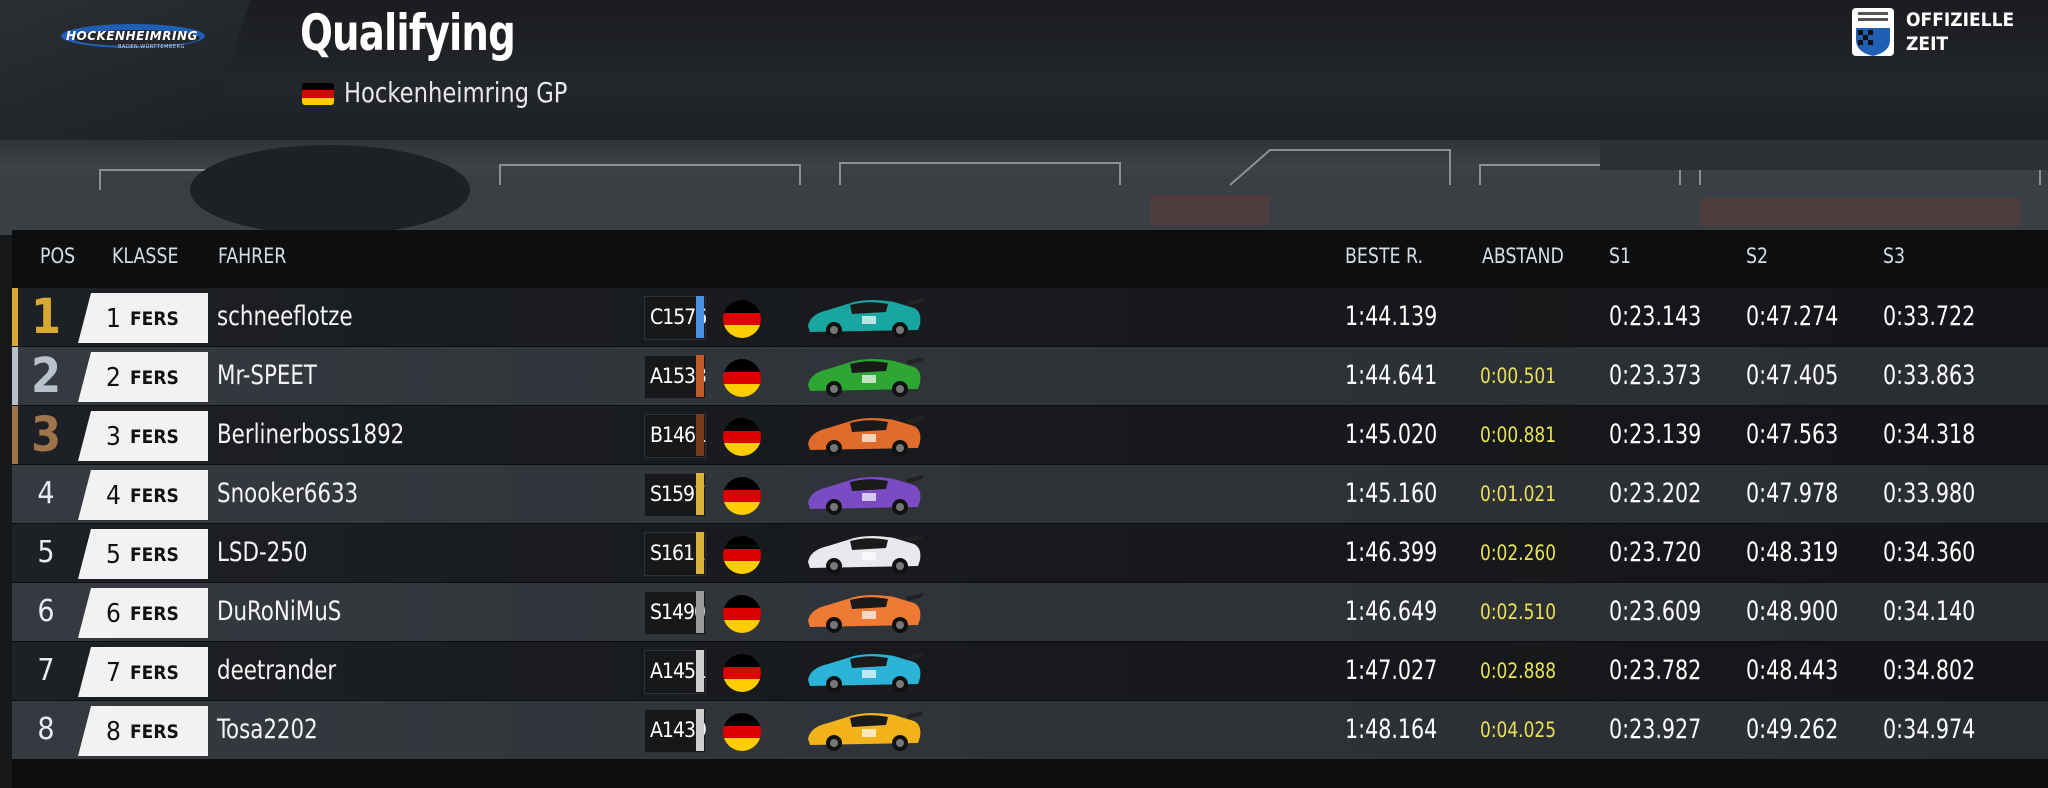 The height and width of the screenshot is (788, 2048). What do you see at coordinates (1929, 670) in the screenshot?
I see `sector-3-time: 0:34.802` at bounding box center [1929, 670].